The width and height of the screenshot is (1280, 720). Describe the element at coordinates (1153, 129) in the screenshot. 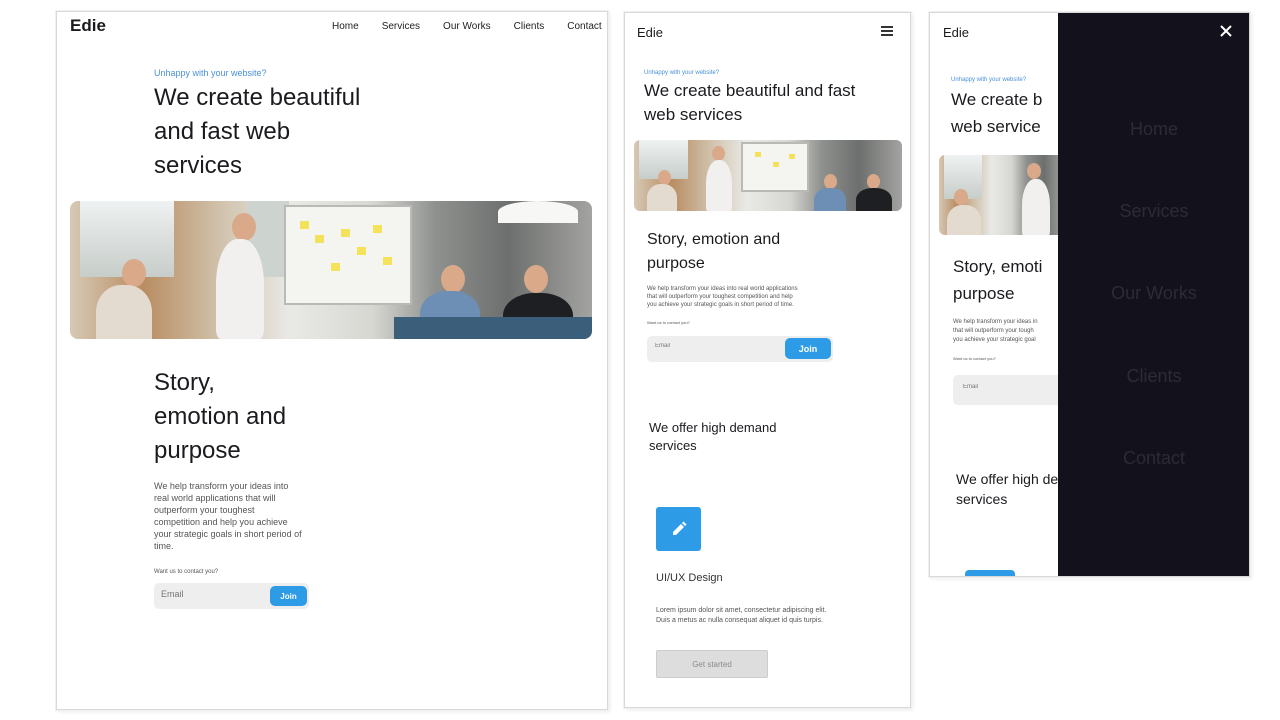

I see `drawer-item-home: Home` at that location.